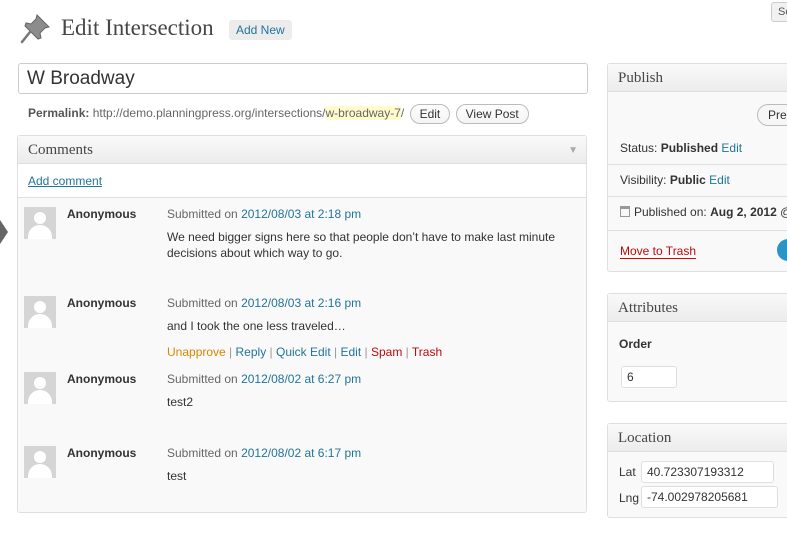 This screenshot has height=537, width=787. What do you see at coordinates (303, 78) in the screenshot?
I see `post-title-input: W Broadway` at bounding box center [303, 78].